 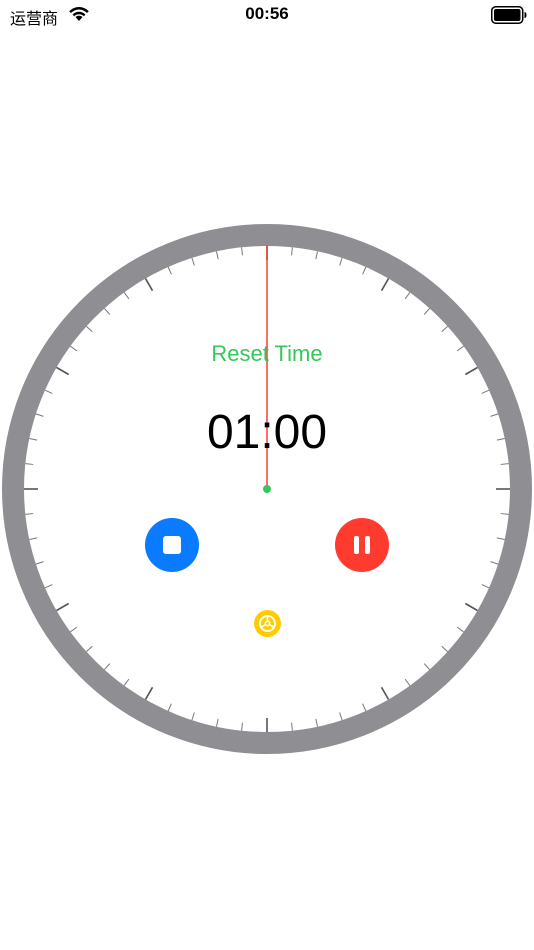 I want to click on gear-icon, so click(x=267, y=623).